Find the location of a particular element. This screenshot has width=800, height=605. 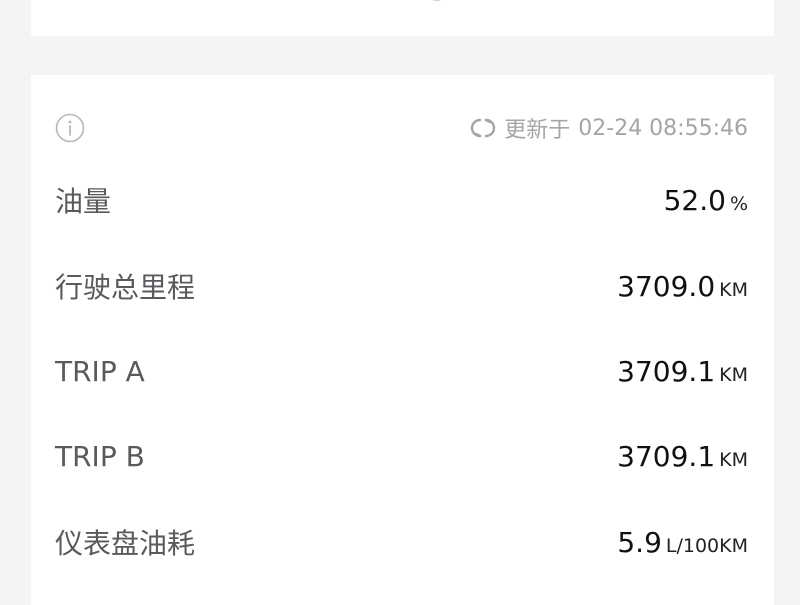

update-prefix: 更新于 is located at coordinates (537, 130).